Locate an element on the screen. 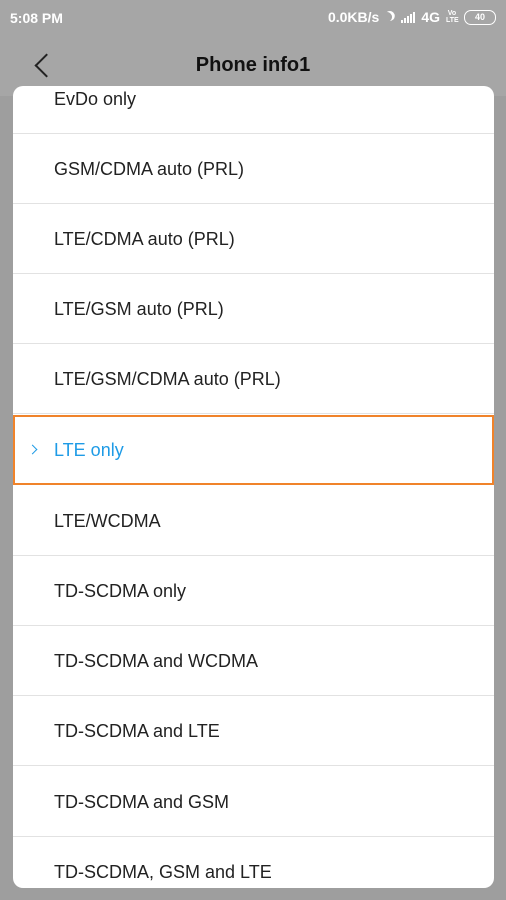  status-icons: 0.0KB/s 4G Vo LTE 40 is located at coordinates (412, 17).